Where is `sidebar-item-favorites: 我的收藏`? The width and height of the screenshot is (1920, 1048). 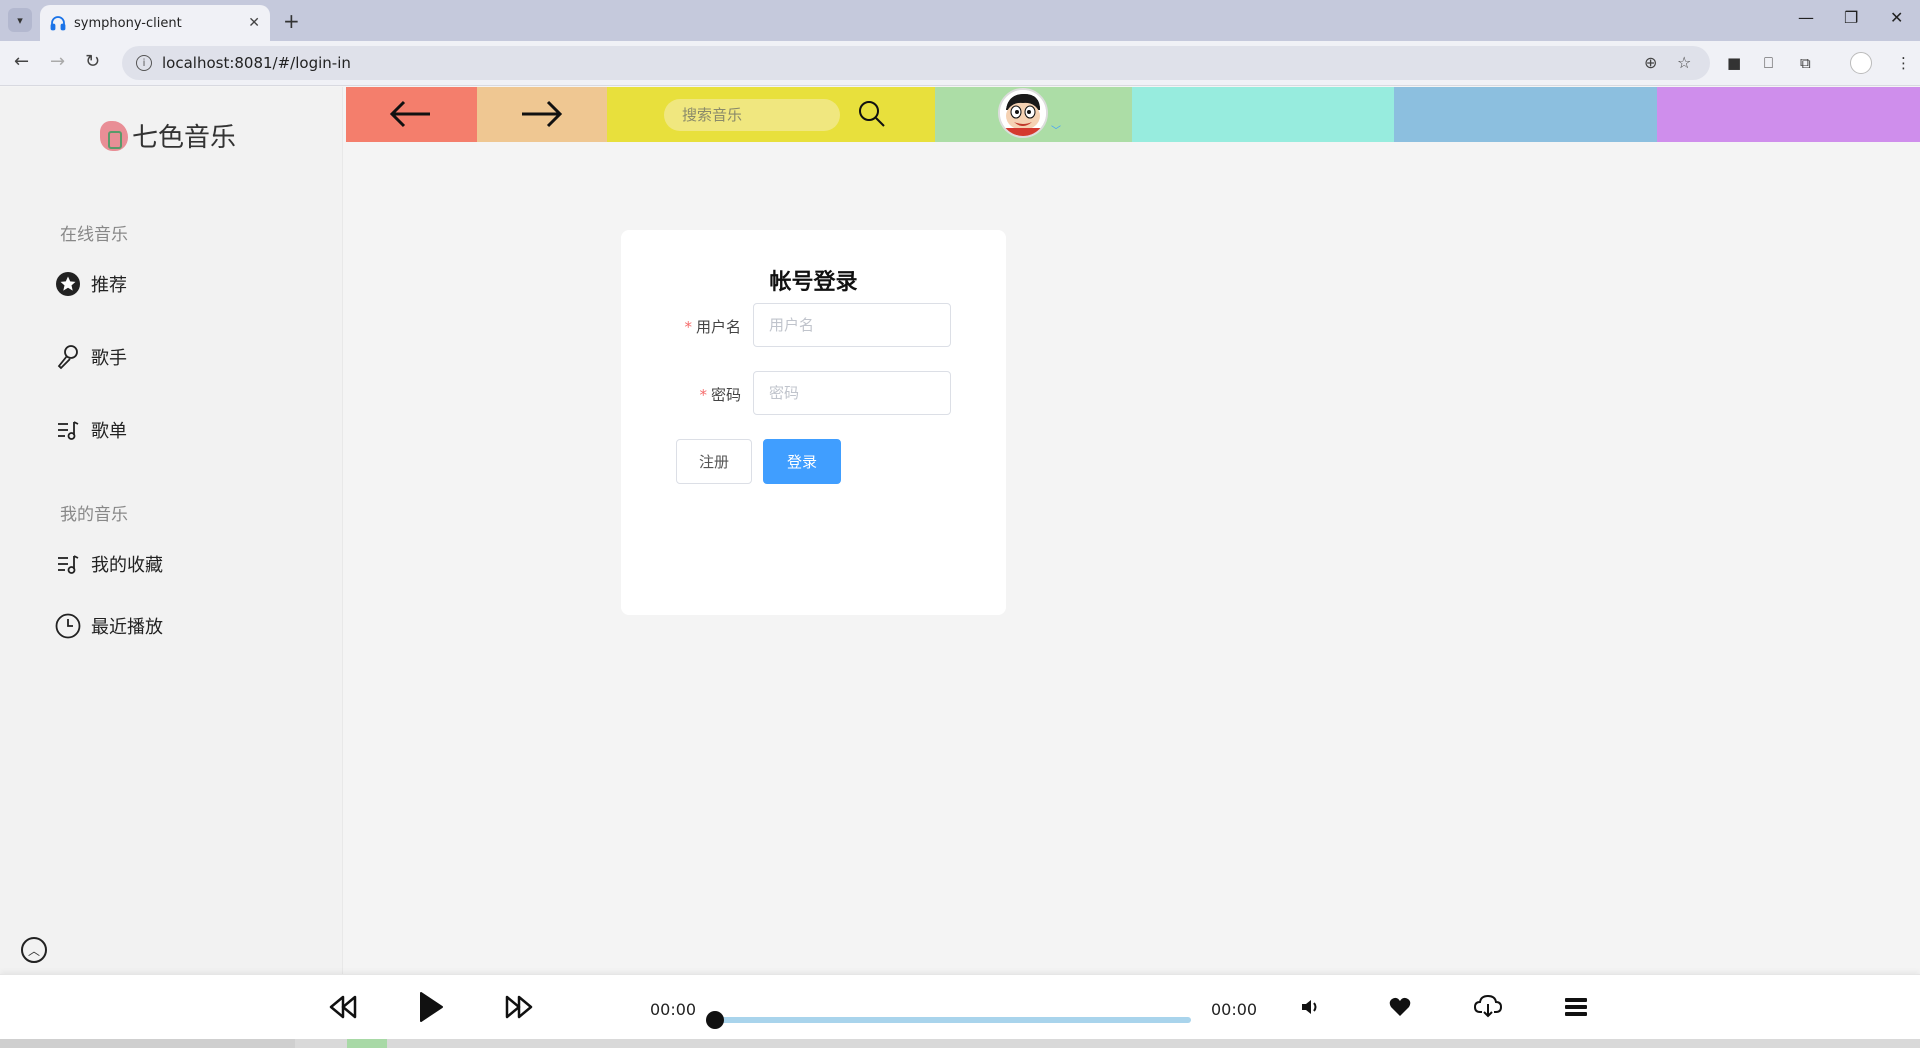
sidebar-item-favorites: 我的收藏 is located at coordinates (109, 564).